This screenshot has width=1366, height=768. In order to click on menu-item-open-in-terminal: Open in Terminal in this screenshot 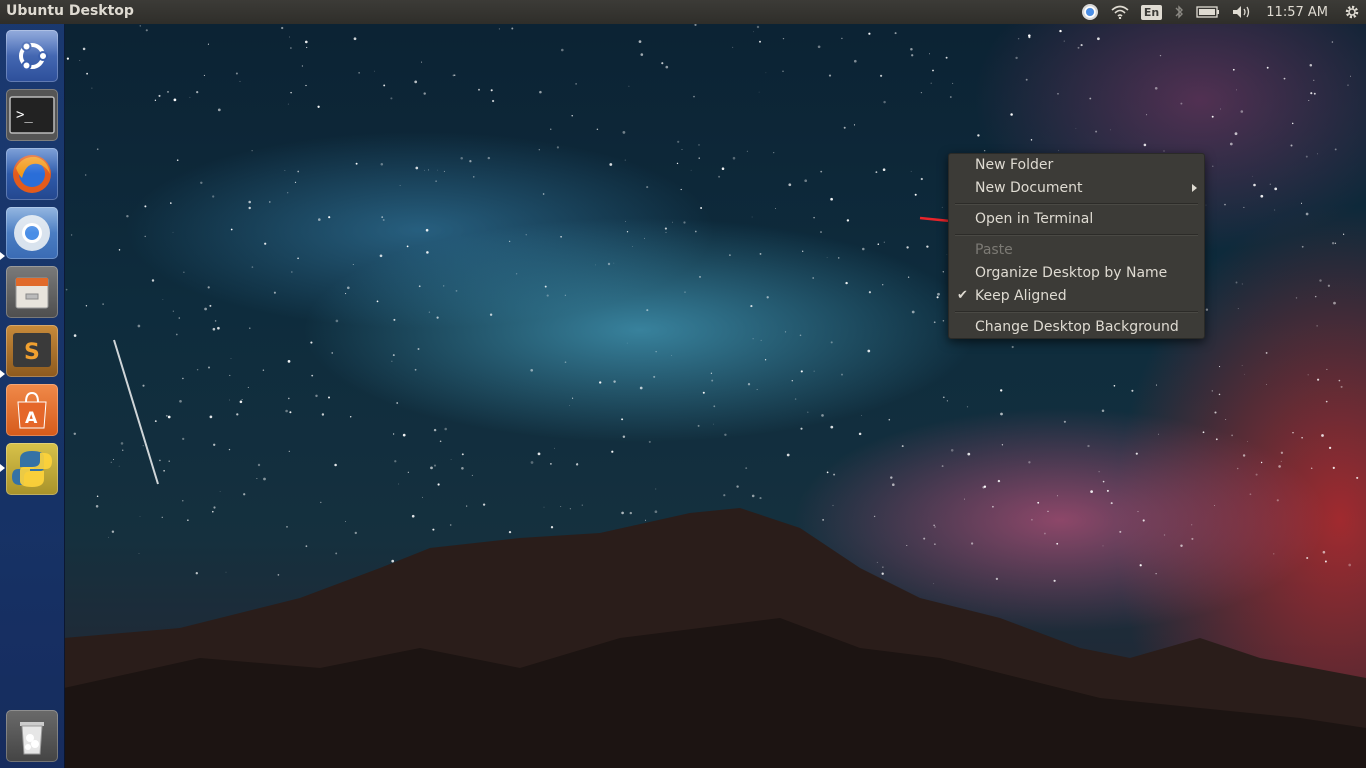, I will do `click(1076, 219)`.